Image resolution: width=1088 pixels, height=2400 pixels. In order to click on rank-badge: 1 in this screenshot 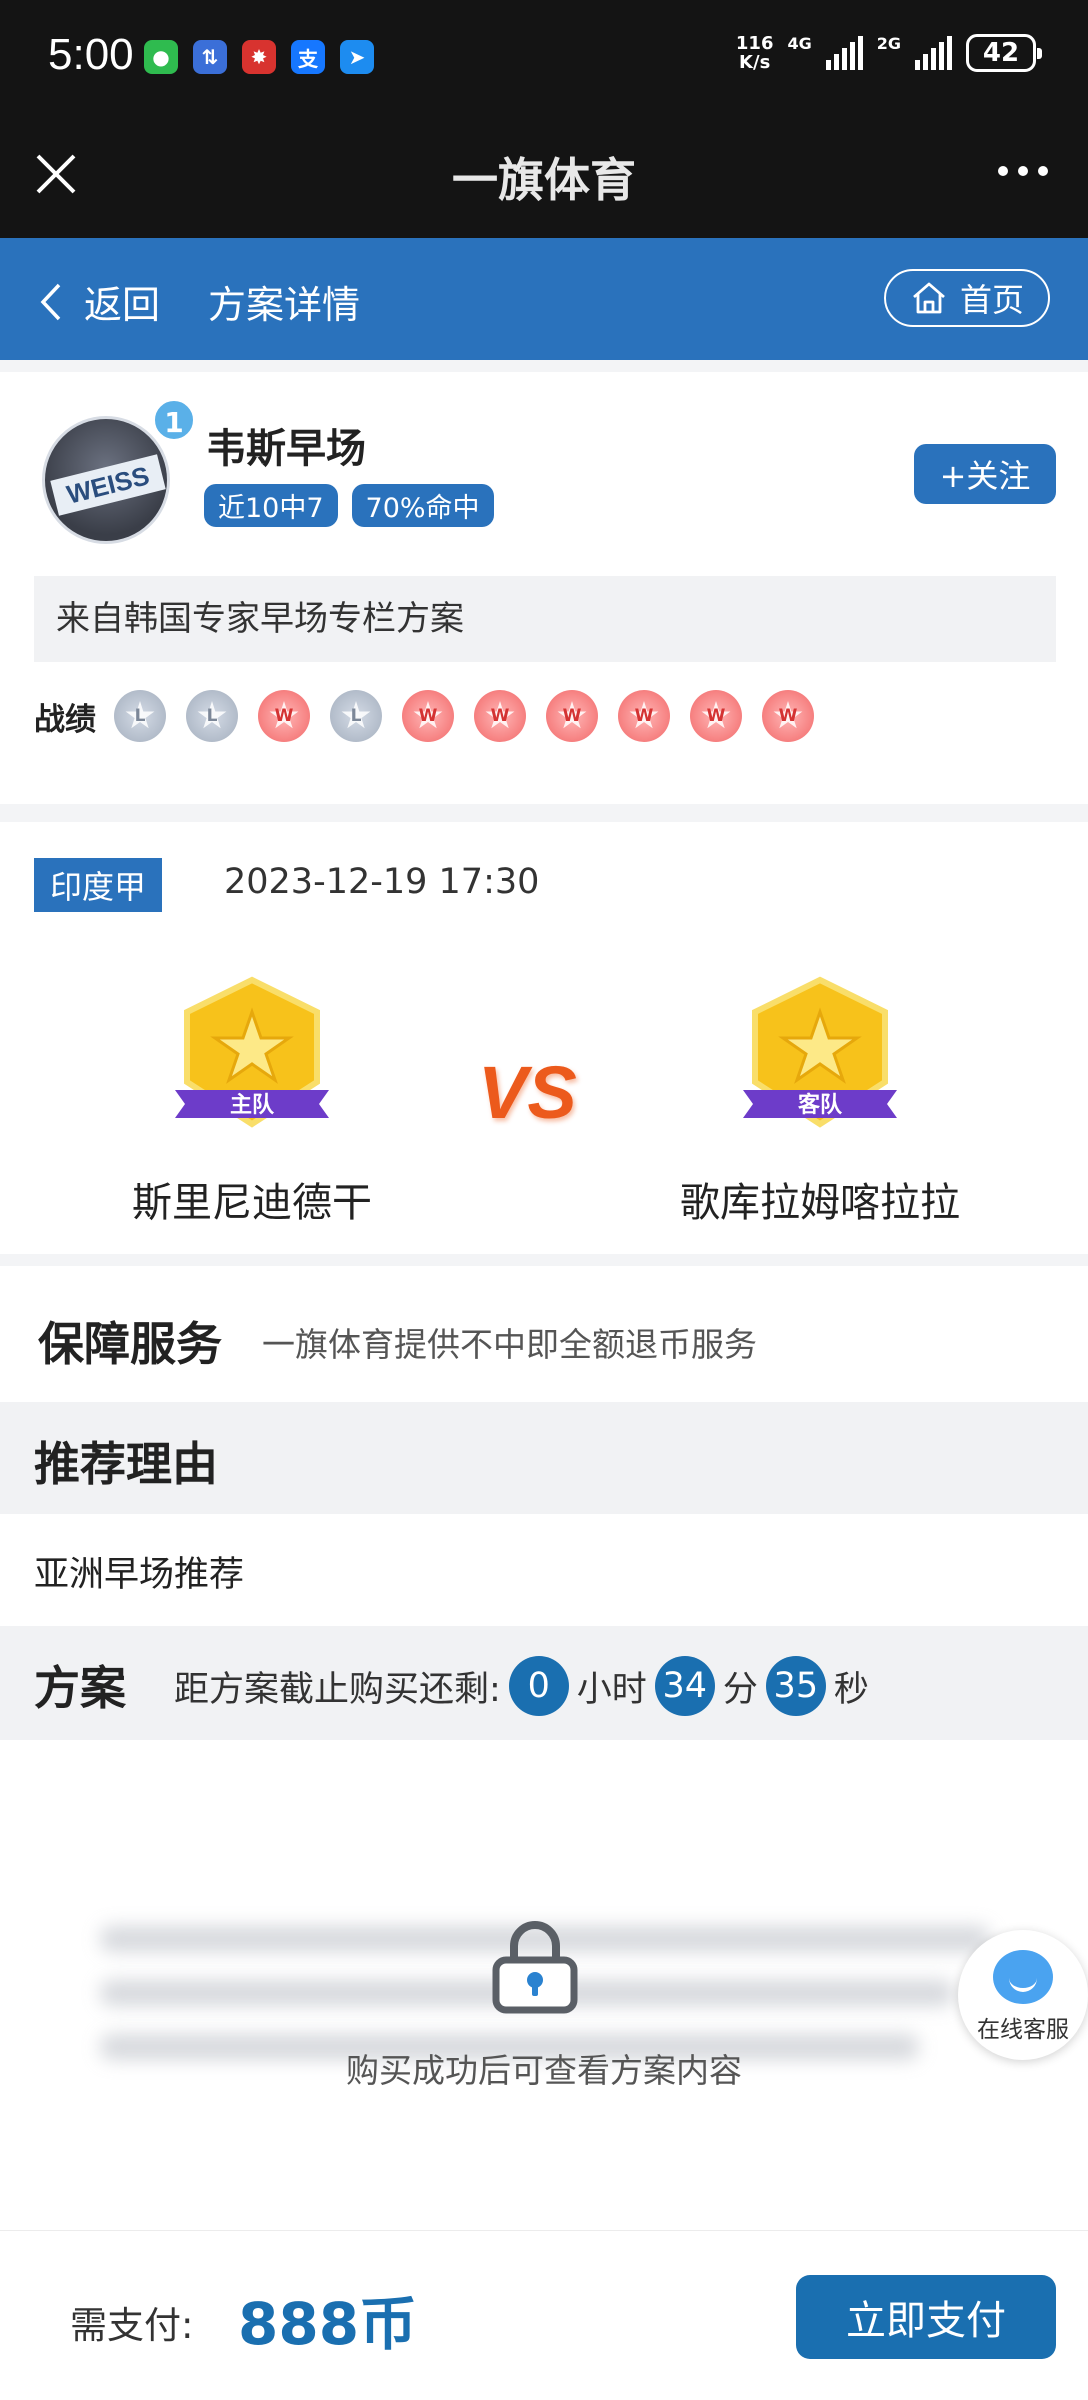, I will do `click(174, 420)`.